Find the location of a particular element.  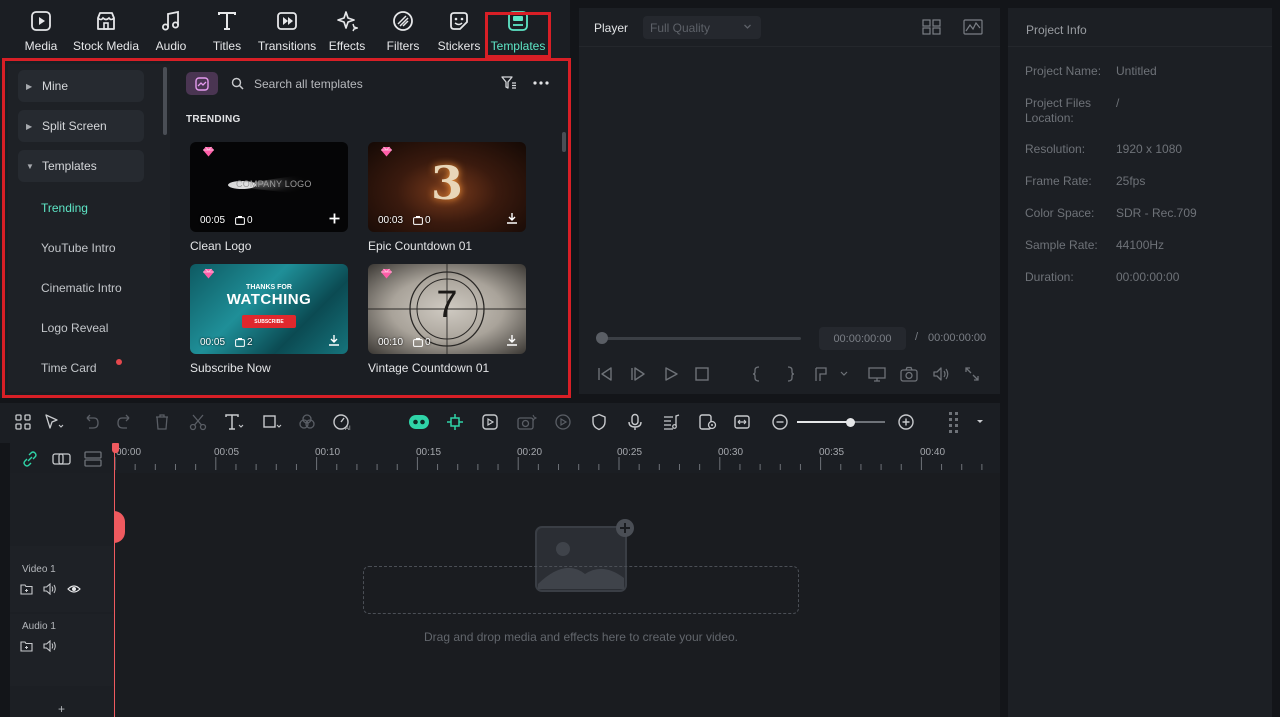

template-mode-button is located at coordinates (202, 83).